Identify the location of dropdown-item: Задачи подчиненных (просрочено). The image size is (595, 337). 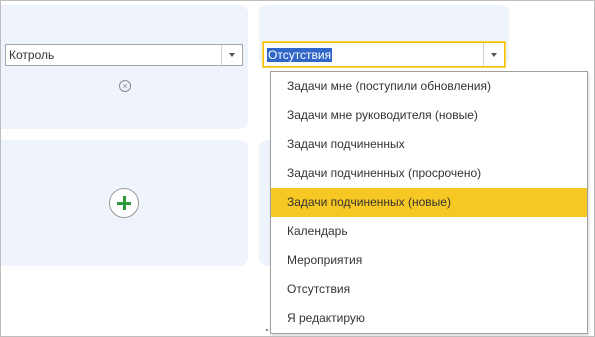
(429, 173).